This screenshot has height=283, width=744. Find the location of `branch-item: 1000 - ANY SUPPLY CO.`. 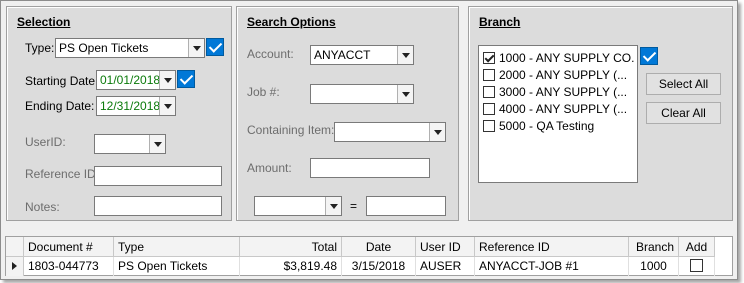

branch-item: 1000 - ANY SUPPLY CO. is located at coordinates (558, 57).